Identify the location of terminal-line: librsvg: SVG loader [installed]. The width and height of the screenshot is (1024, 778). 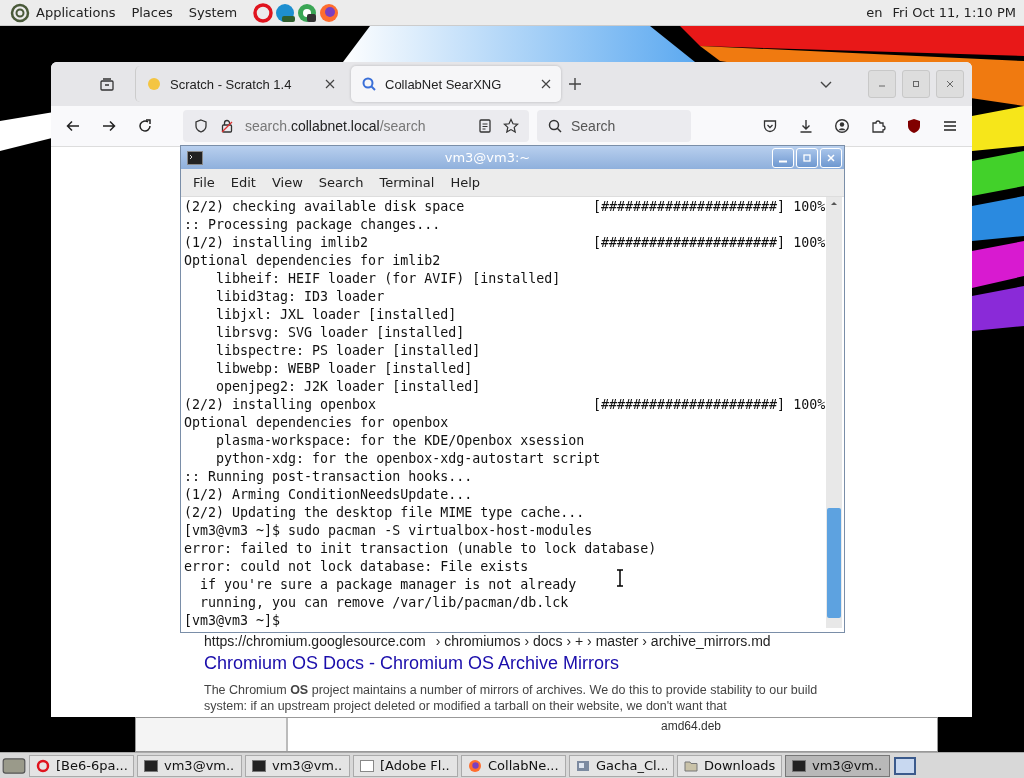
(340, 333).